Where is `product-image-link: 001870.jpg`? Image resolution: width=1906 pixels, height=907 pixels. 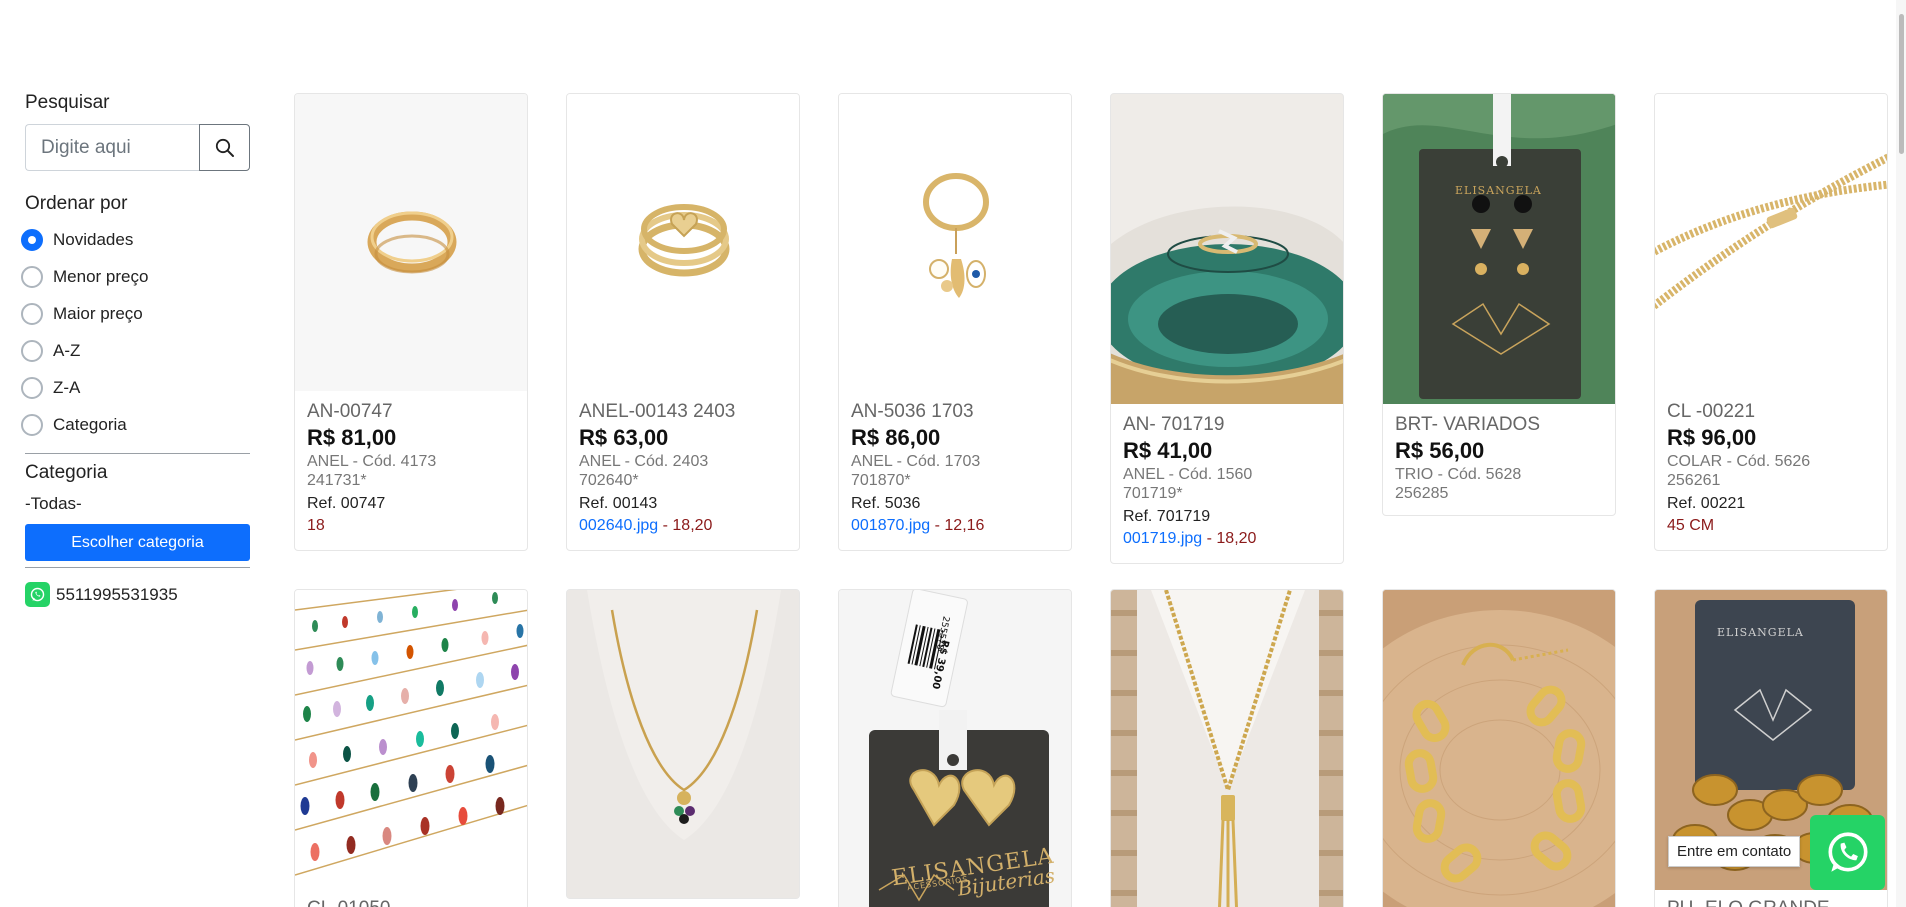
product-image-link: 001870.jpg is located at coordinates (890, 525).